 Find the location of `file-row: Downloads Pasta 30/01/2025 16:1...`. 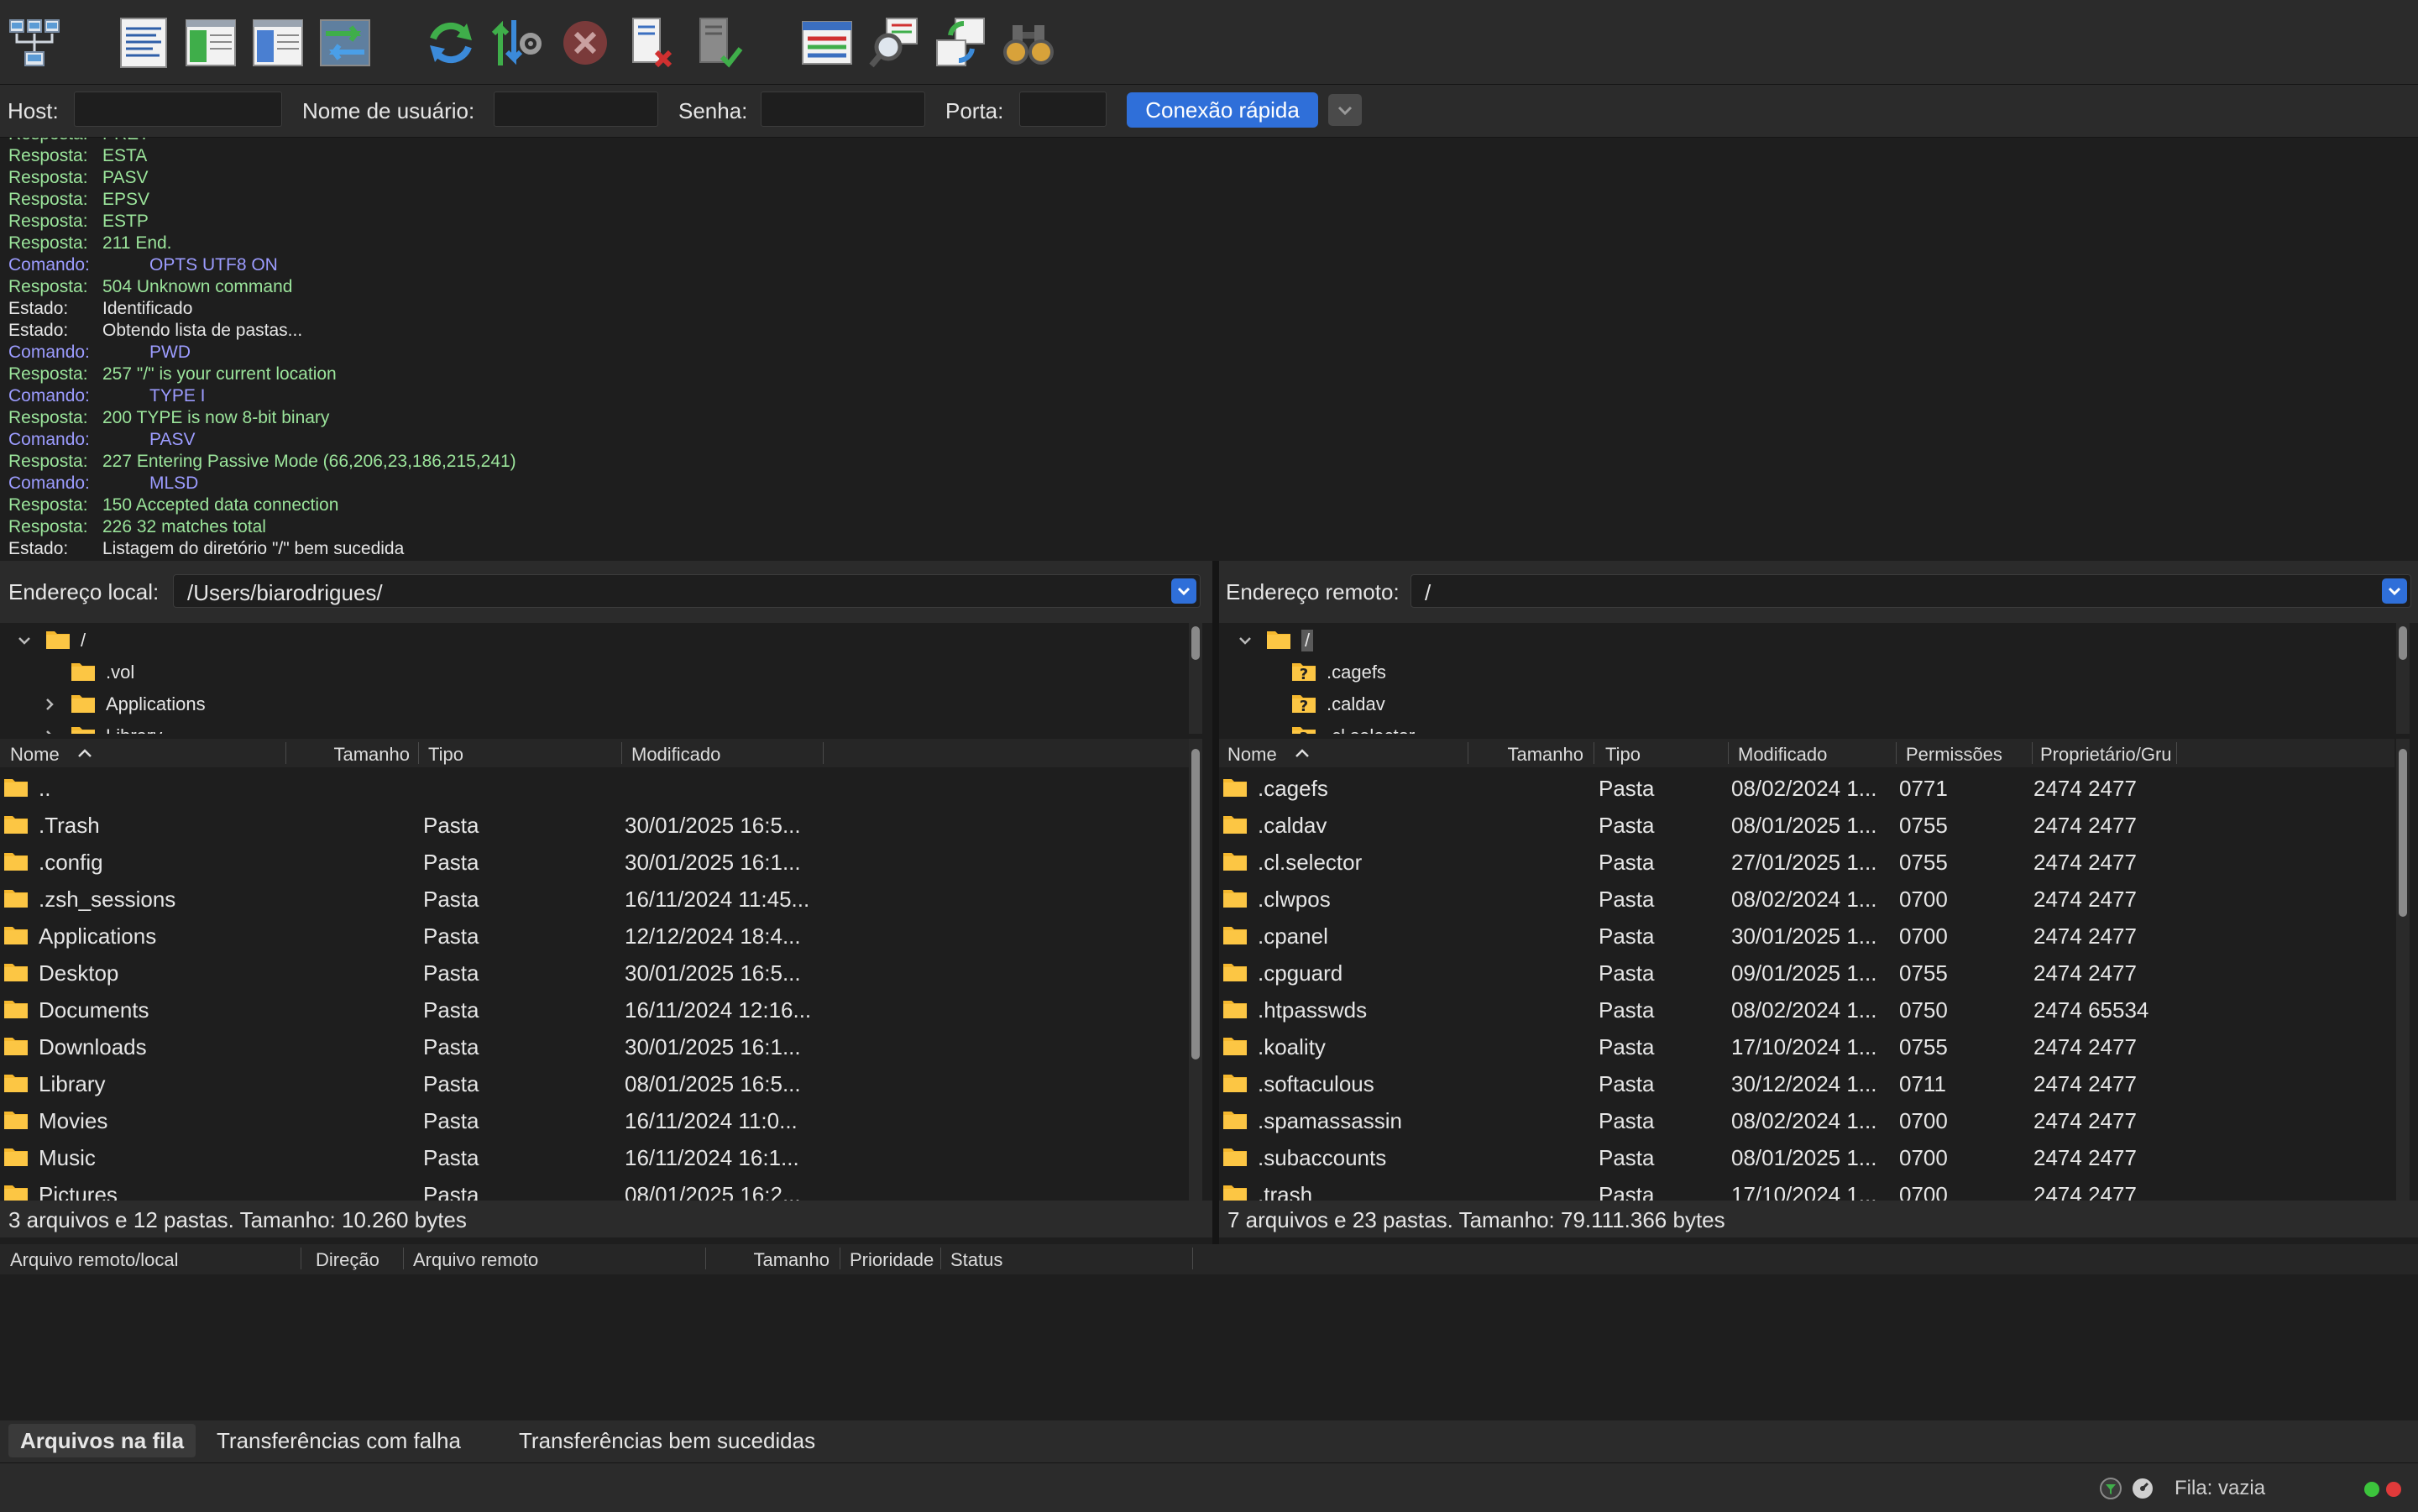

file-row: Downloads Pasta 30/01/2025 16:1... is located at coordinates (594, 1044).